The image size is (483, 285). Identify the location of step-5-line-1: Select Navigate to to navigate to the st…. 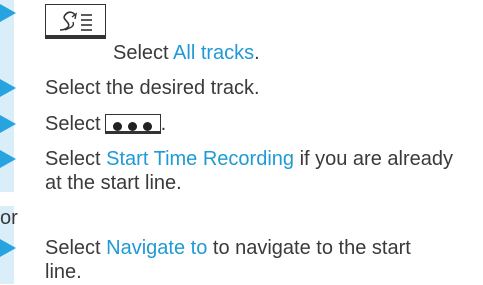
(228, 248).